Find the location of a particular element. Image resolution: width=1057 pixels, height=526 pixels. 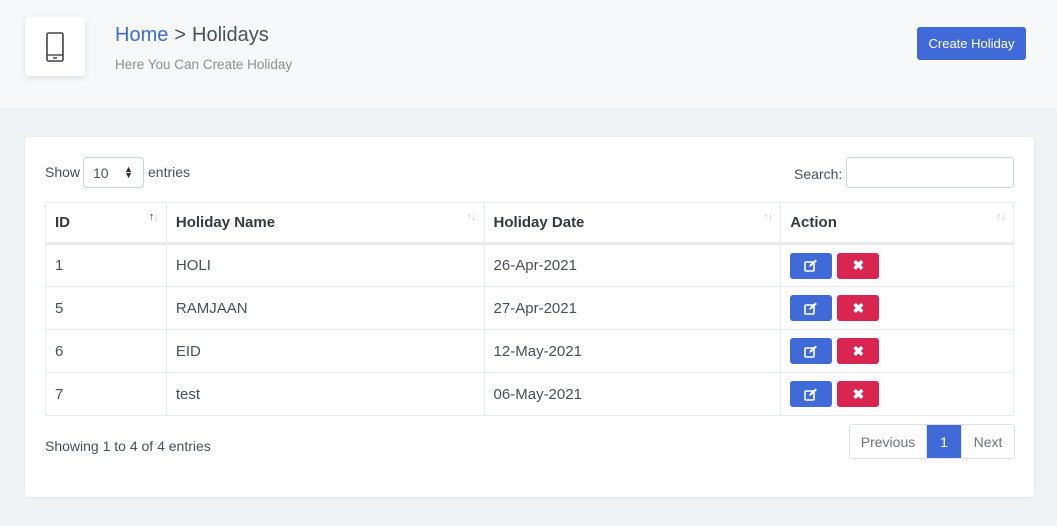

cell-id: 7 is located at coordinates (106, 394).